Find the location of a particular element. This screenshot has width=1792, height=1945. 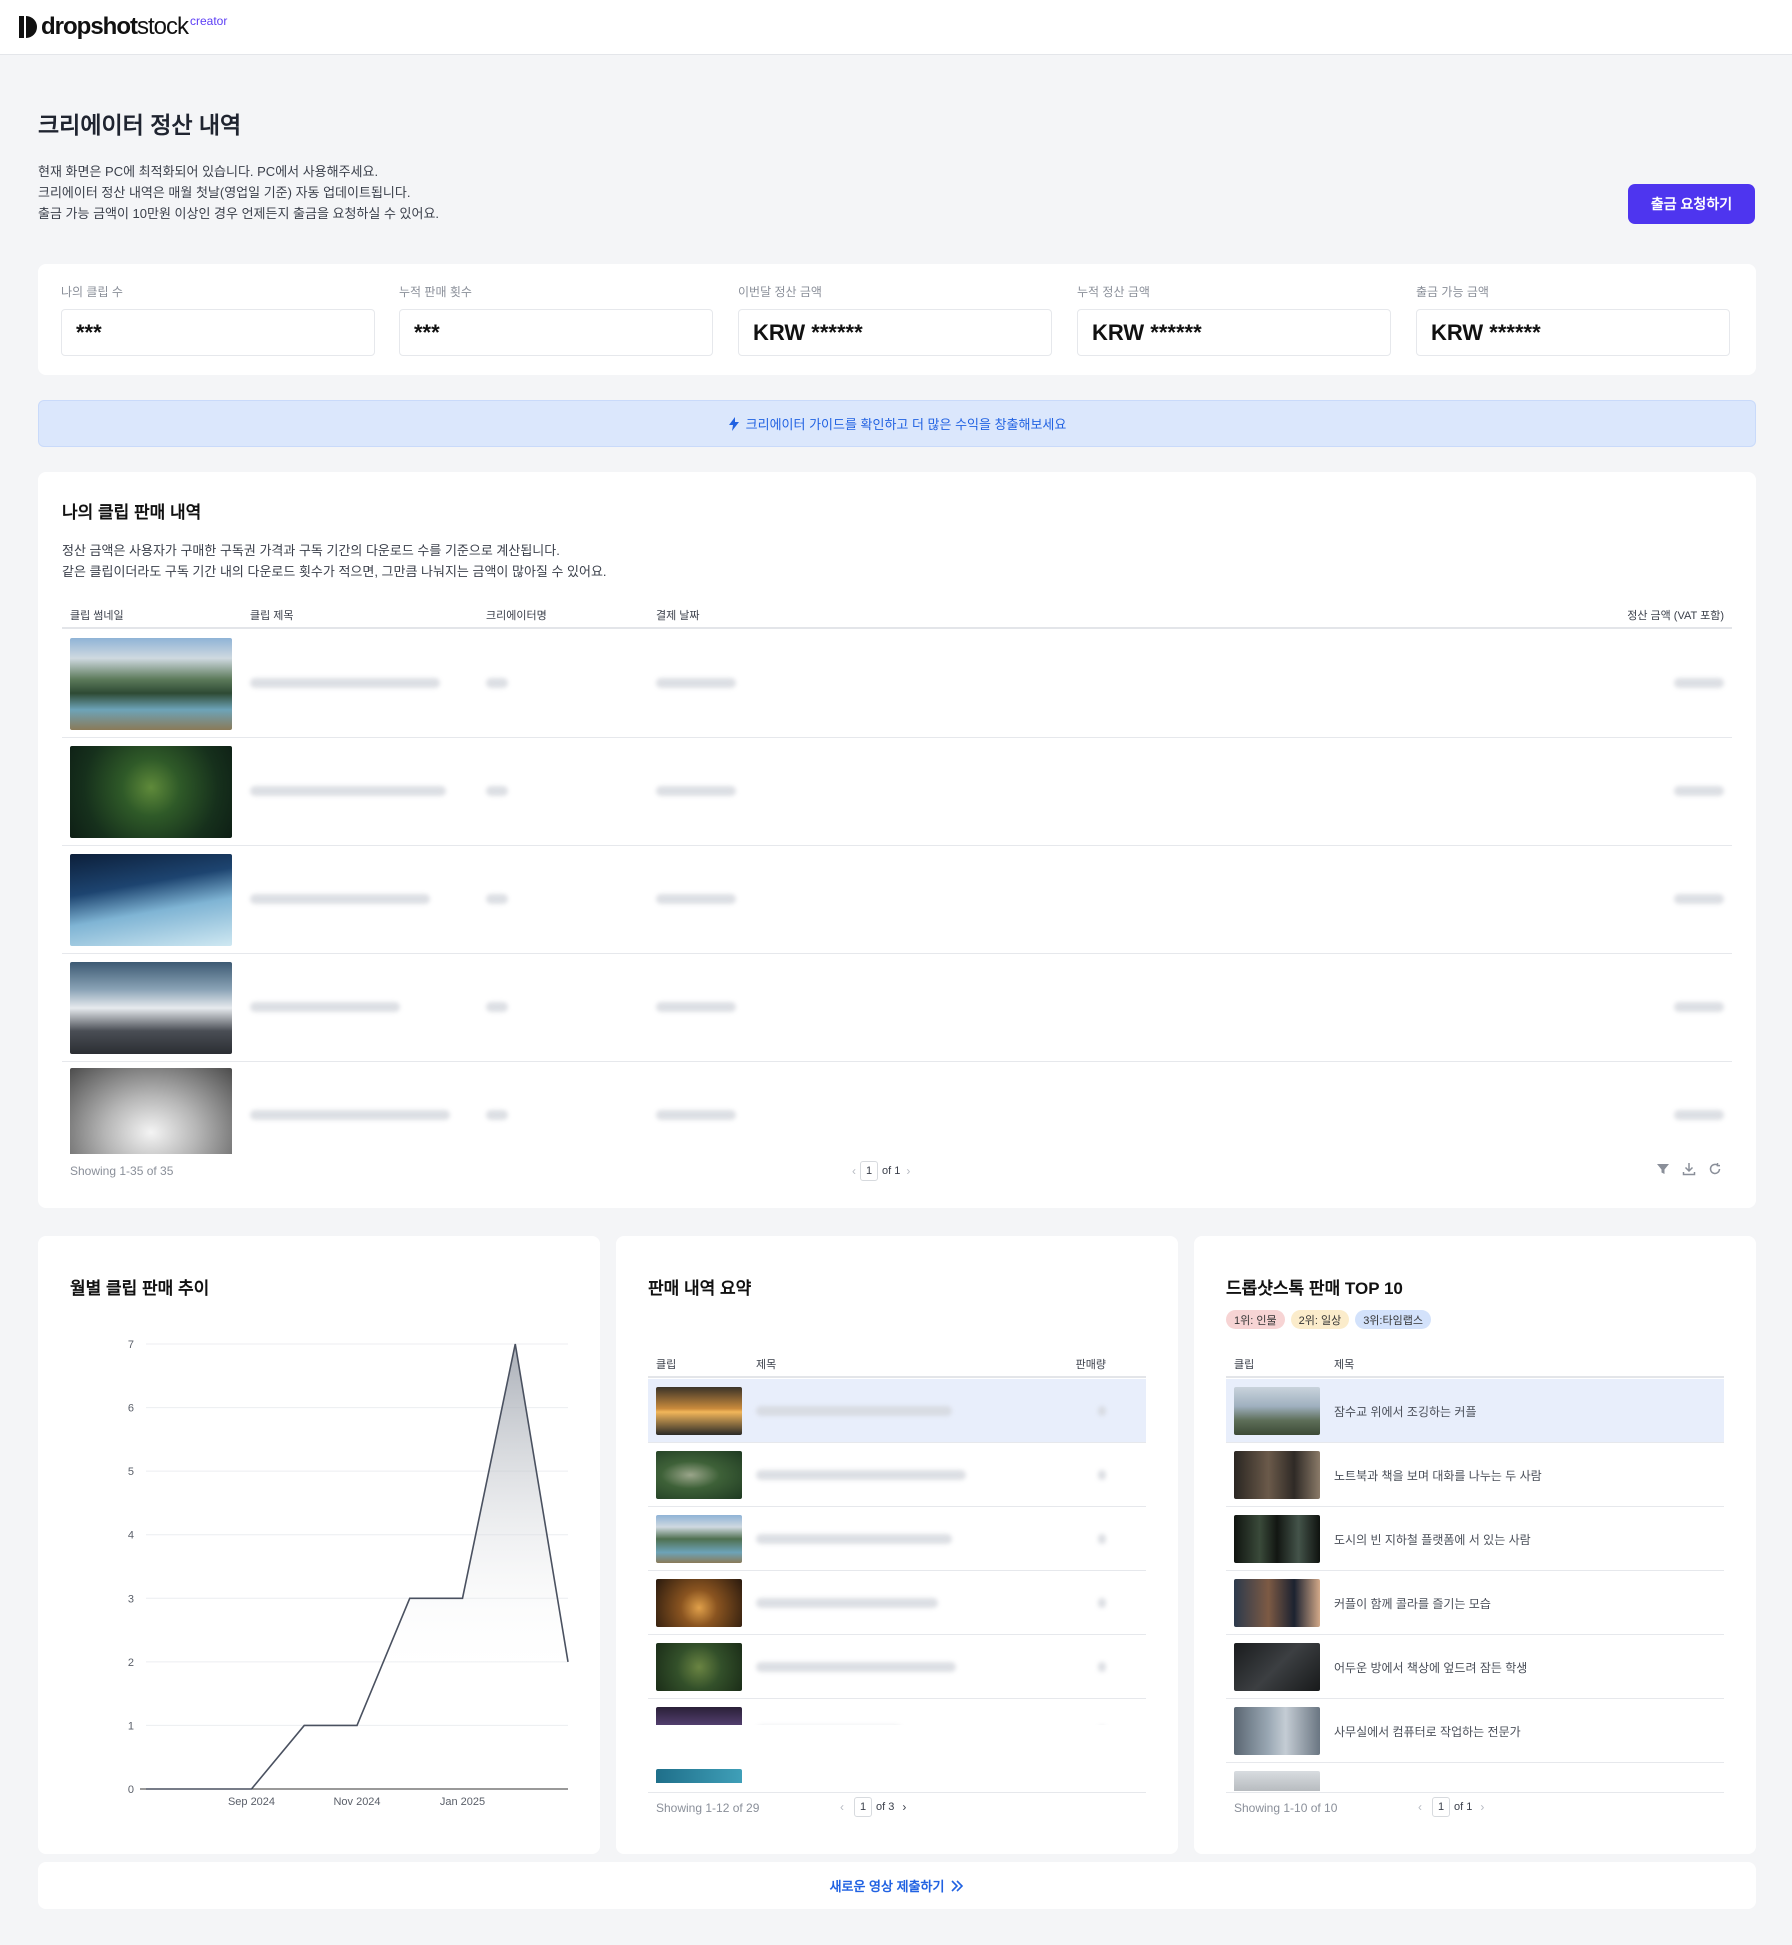

col-settlement-amount: 정산 금액 (VAT 포함) is located at coordinates (1675, 615).